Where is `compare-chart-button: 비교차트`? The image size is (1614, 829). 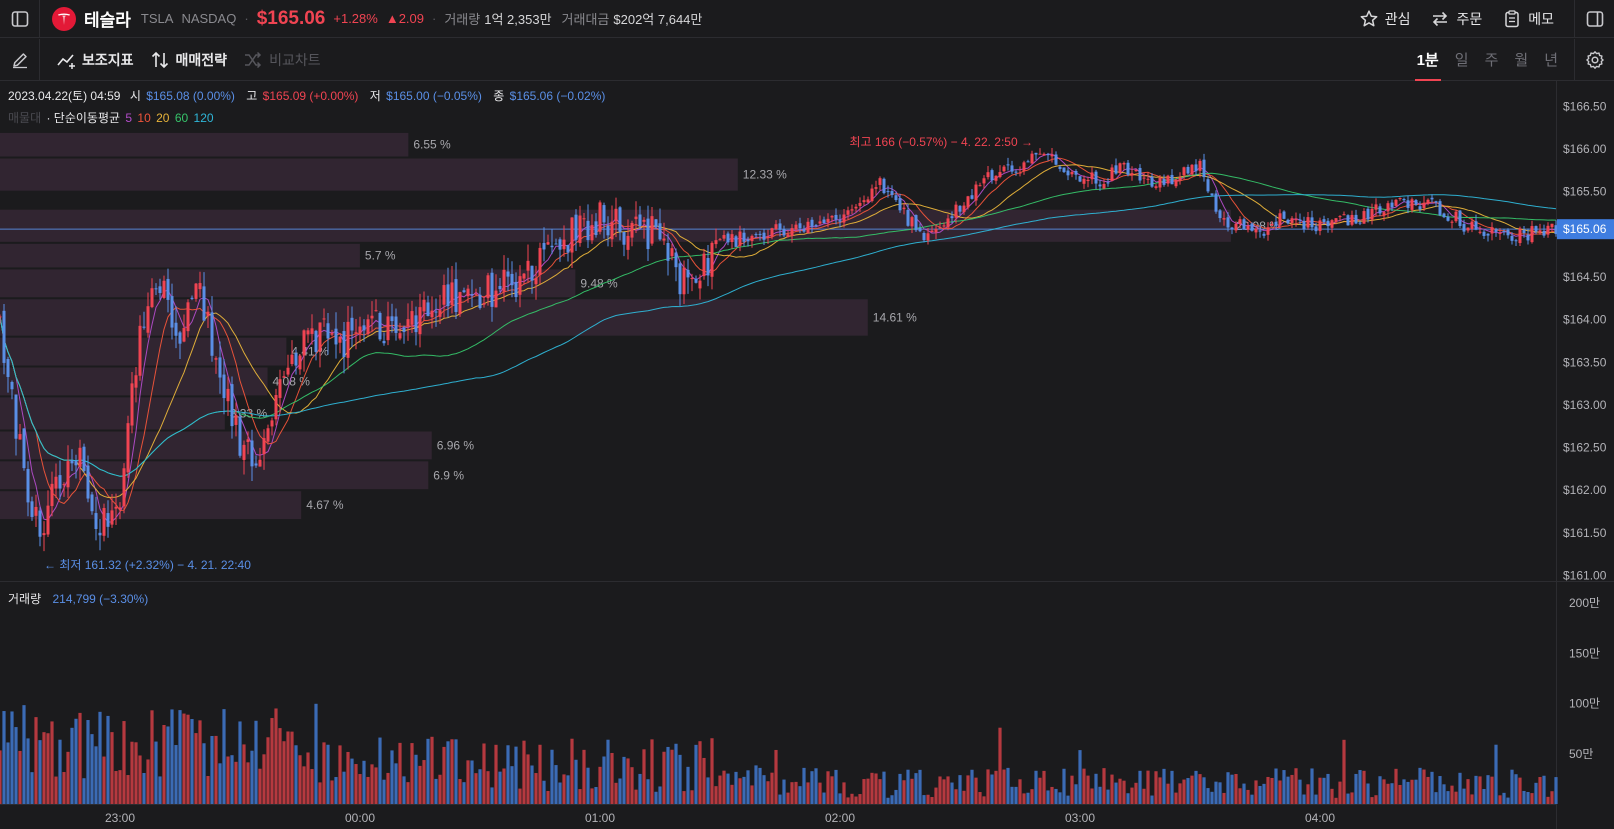
compare-chart-button: 비교차트 is located at coordinates (282, 60).